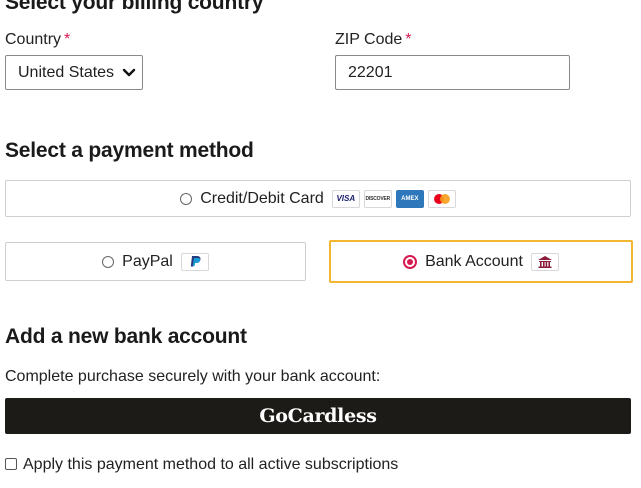  What do you see at coordinates (544, 261) in the screenshot?
I see `bank-icon` at bounding box center [544, 261].